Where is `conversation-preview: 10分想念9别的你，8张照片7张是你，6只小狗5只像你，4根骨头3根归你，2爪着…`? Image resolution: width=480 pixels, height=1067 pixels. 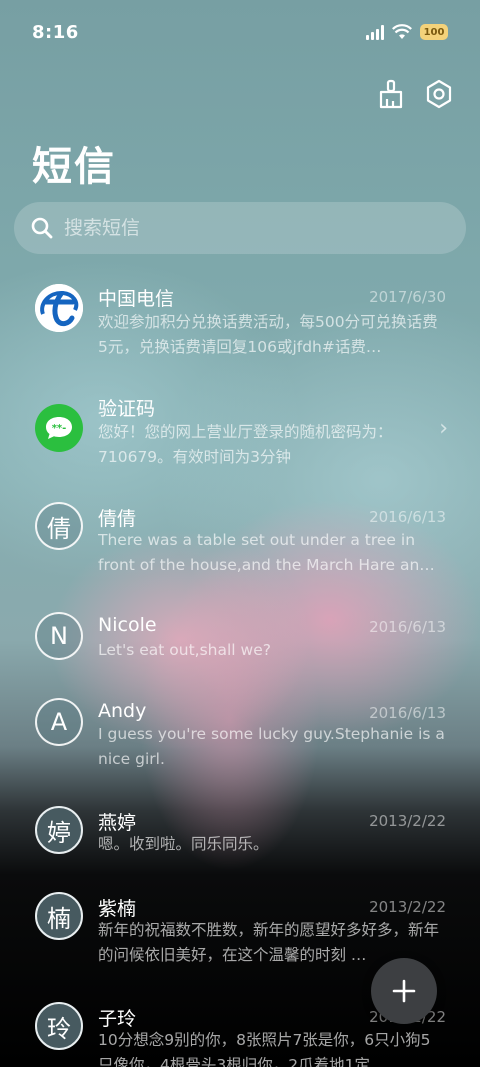 conversation-preview: 10分想念9别的你，8张照片7张是你，6只小狗5只像你，4根骨头3根归你，2爪着… is located at coordinates (264, 1049).